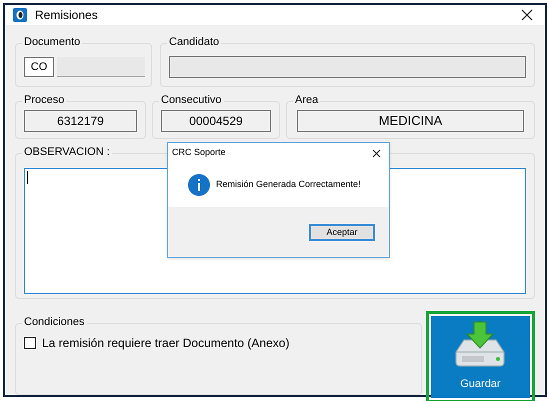 The width and height of the screenshot is (551, 401). I want to click on accept-button: Aceptar, so click(342, 232).